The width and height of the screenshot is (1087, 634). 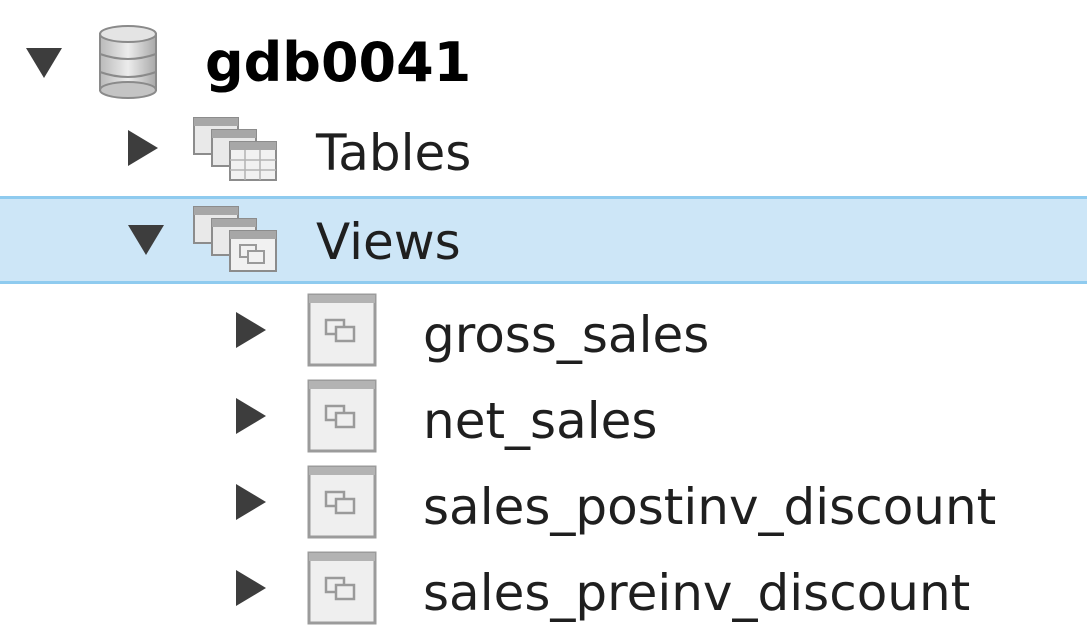 I want to click on tree-node-view: sales_preinv_discount, so click(x=543, y=591).